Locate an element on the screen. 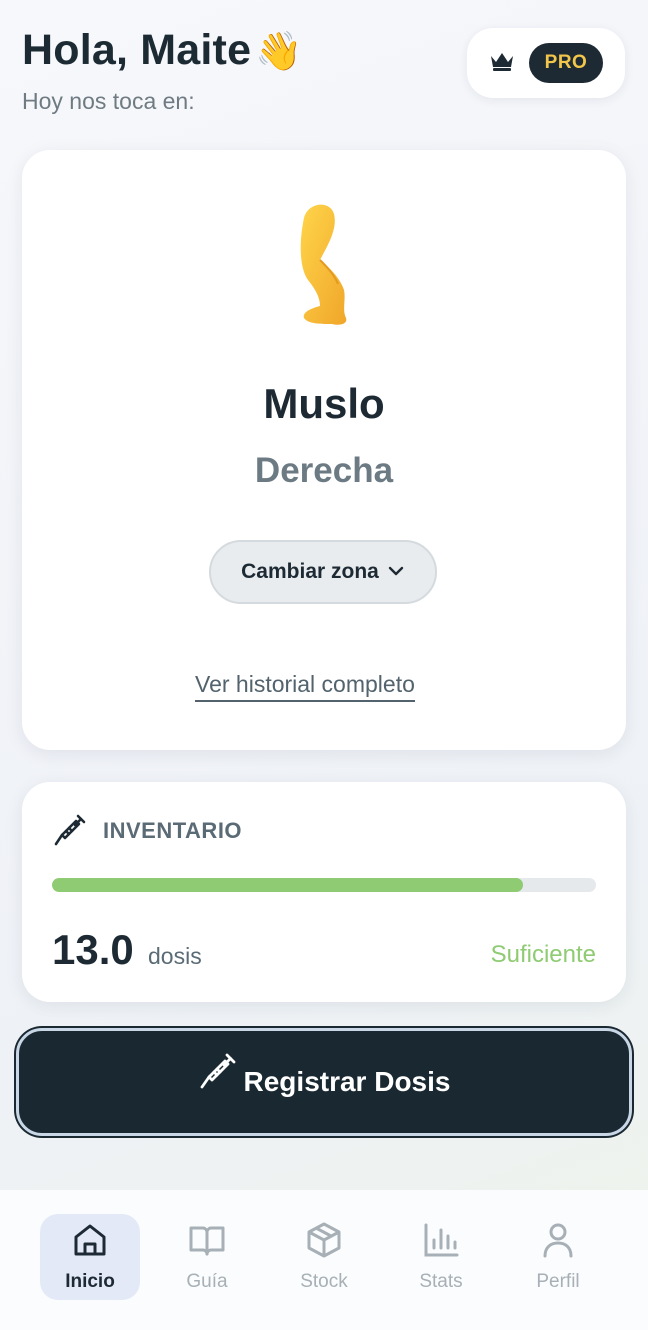  change-zone-button: Cambiar zona is located at coordinates (323, 572).